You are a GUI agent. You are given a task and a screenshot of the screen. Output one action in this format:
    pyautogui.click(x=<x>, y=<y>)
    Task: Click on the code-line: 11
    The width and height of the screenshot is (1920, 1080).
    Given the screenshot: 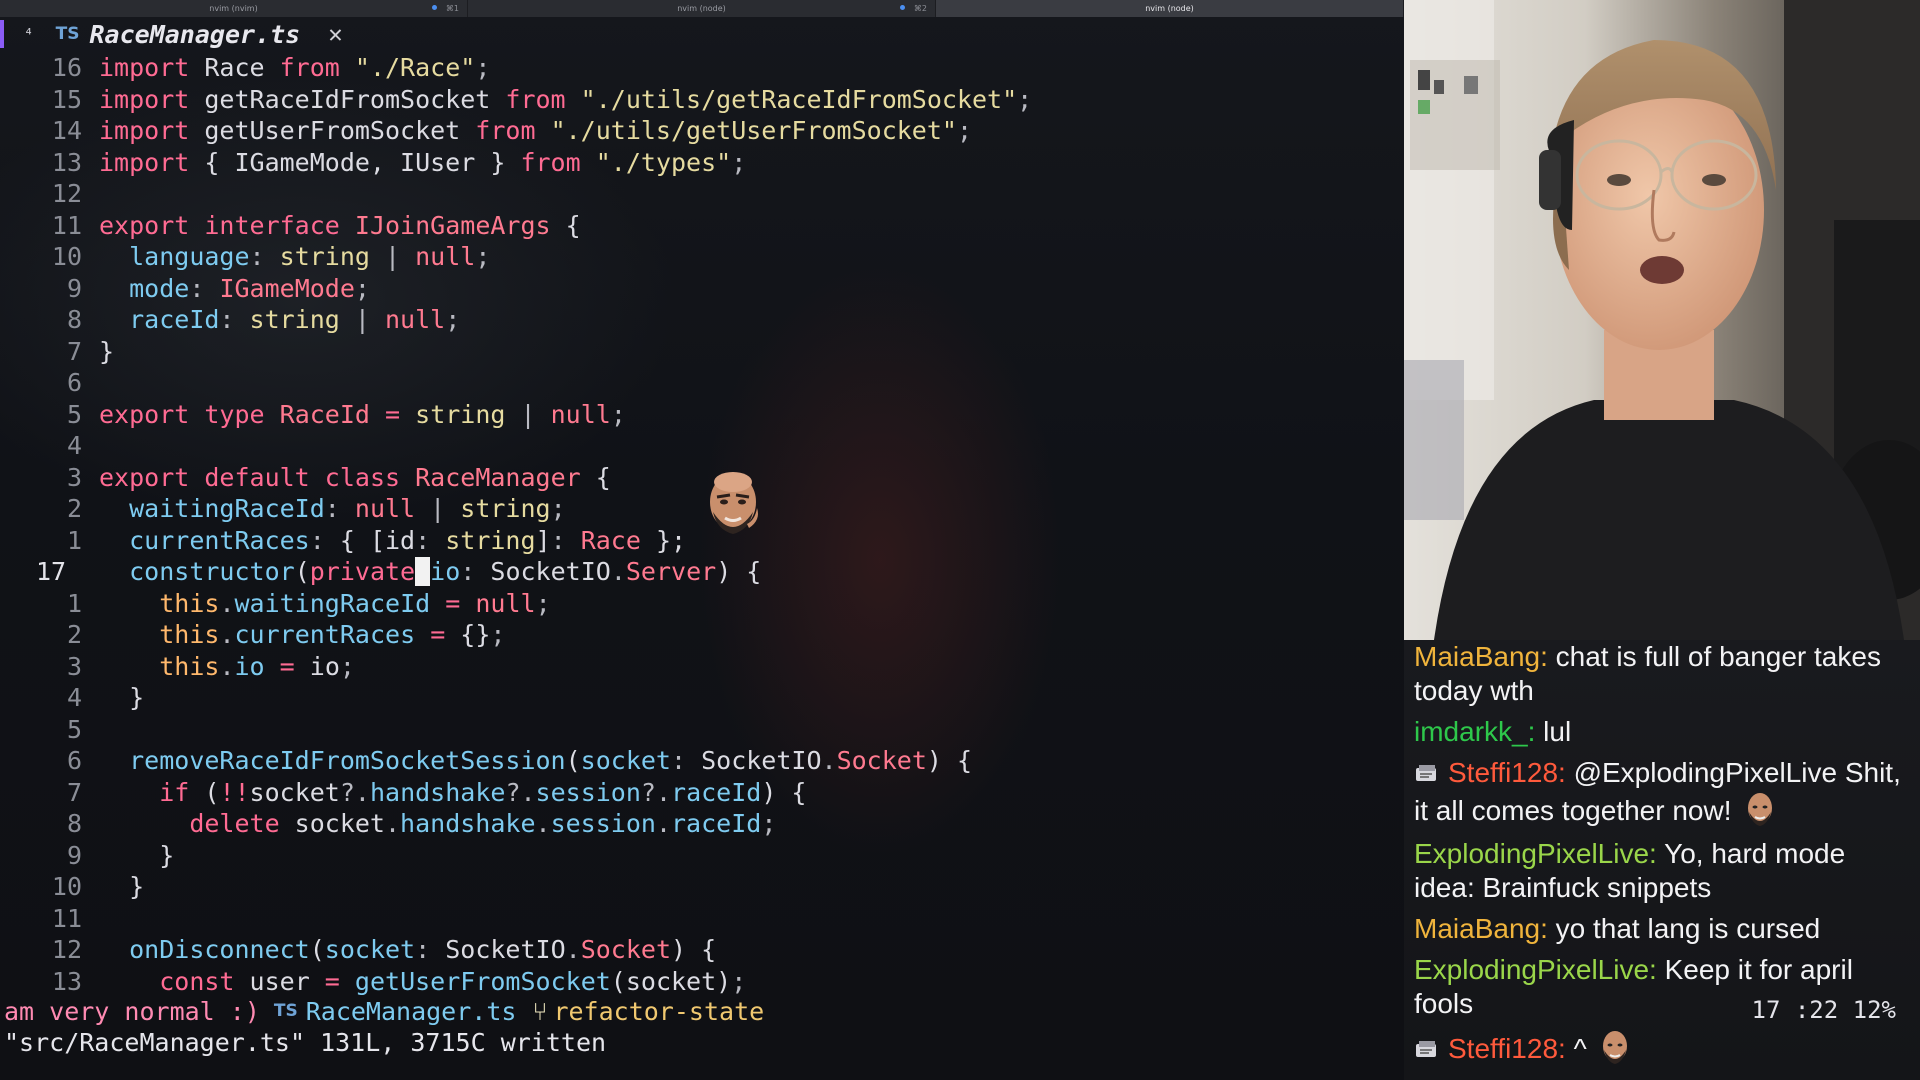 What is the action you would take?
    pyautogui.click(x=702, y=919)
    